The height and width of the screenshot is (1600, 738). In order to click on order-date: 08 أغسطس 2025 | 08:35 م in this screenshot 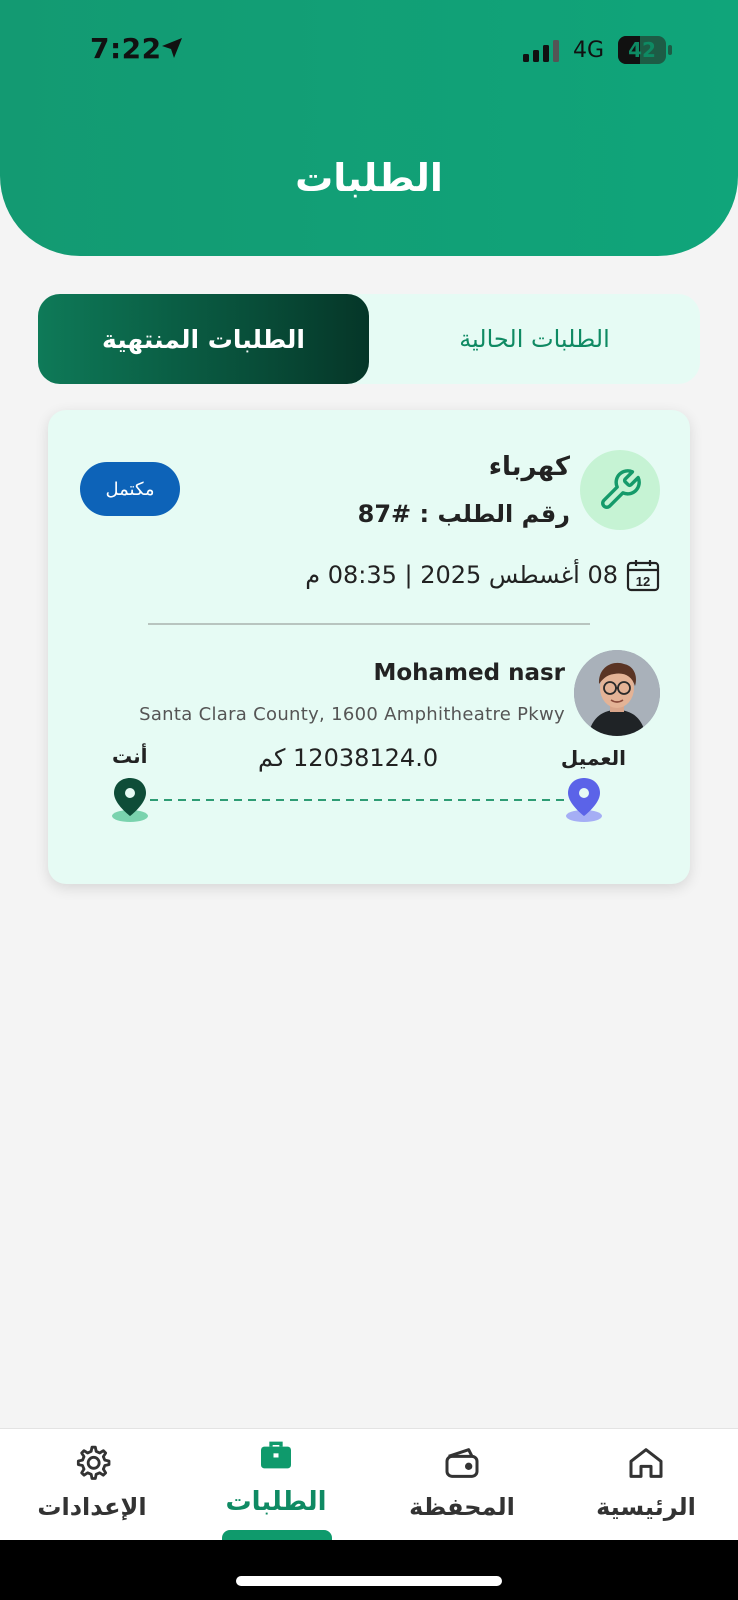, I will do `click(461, 575)`.